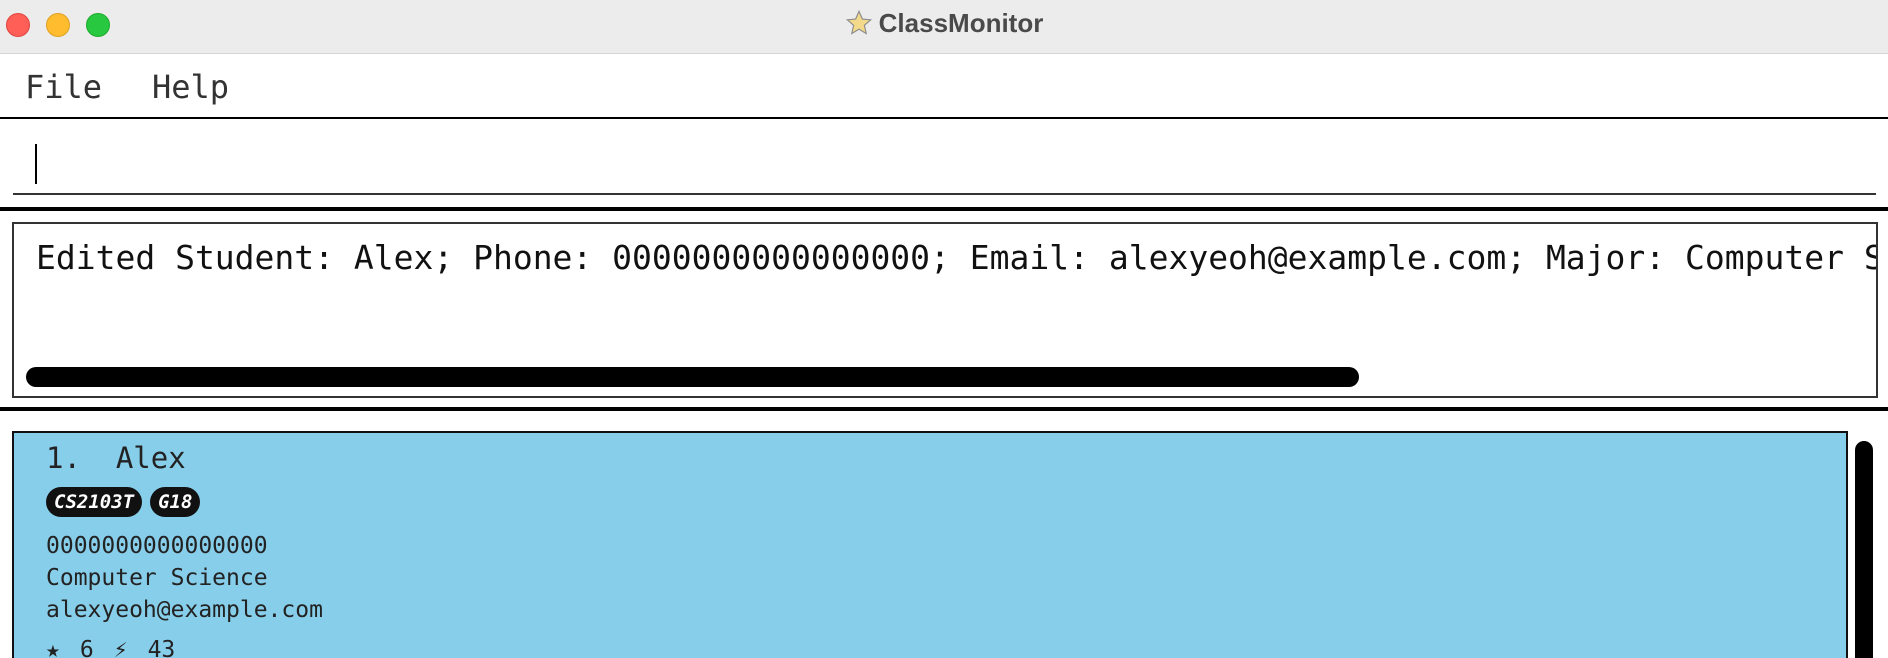 This screenshot has height=658, width=1888. I want to click on star-icon, so click(858, 22).